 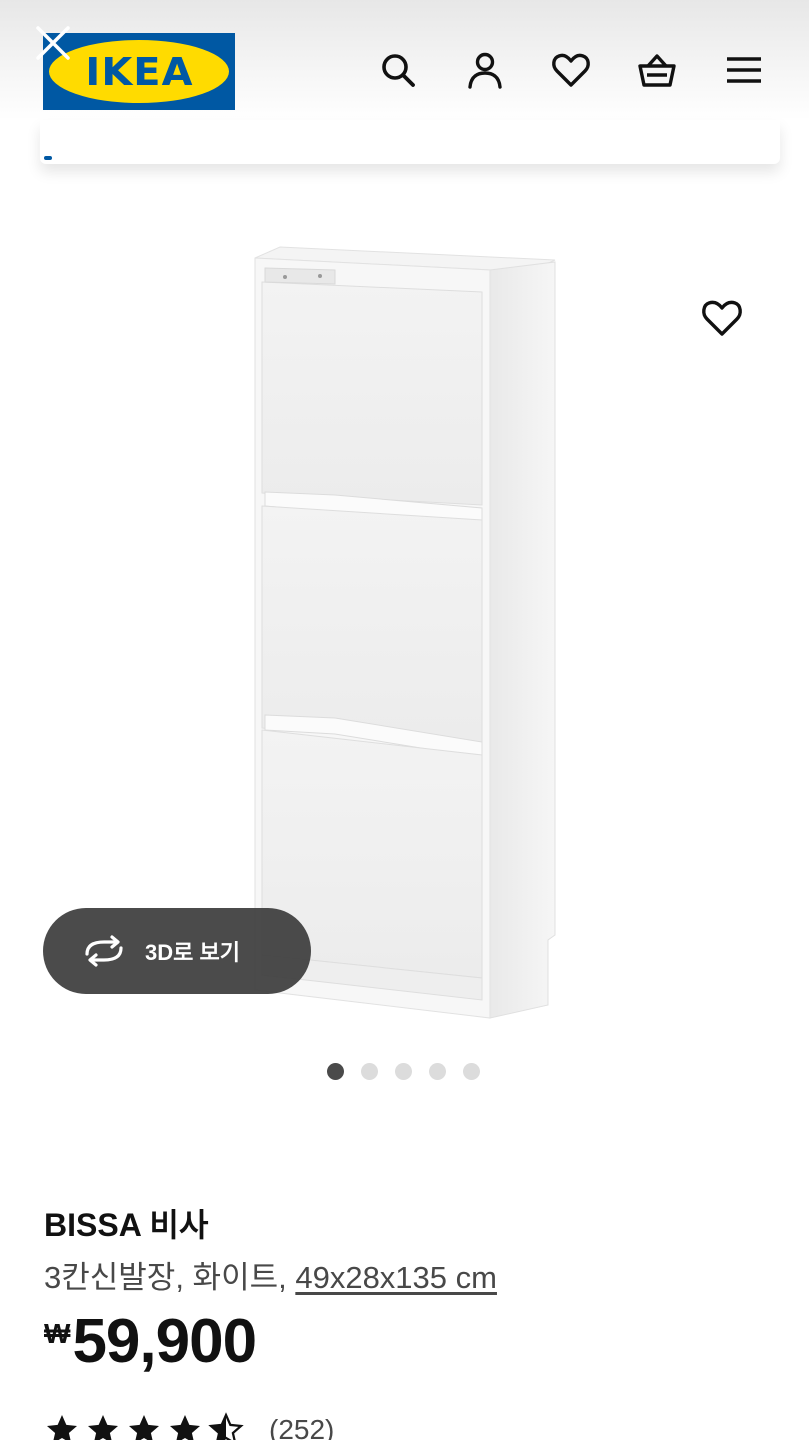 I want to click on product-price: ₩ 59,900, so click(x=150, y=1341).